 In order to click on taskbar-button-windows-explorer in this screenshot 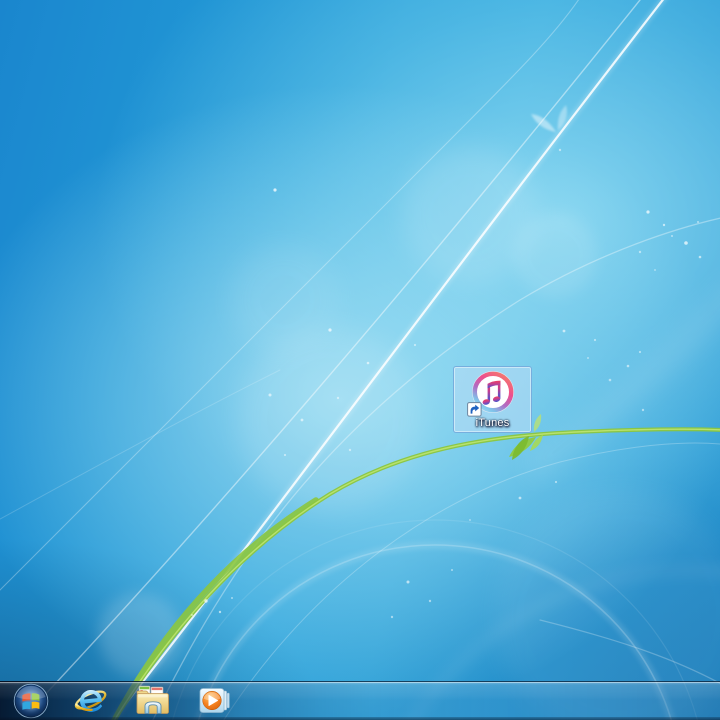, I will do `click(153, 701)`.